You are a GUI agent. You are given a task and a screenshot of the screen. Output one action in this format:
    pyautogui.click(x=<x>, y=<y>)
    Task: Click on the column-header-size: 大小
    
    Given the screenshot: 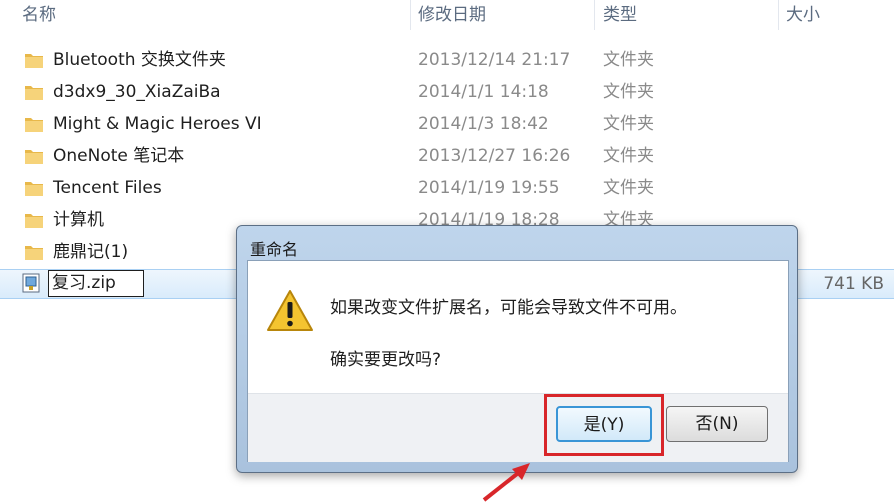 What is the action you would take?
    pyautogui.click(x=803, y=15)
    